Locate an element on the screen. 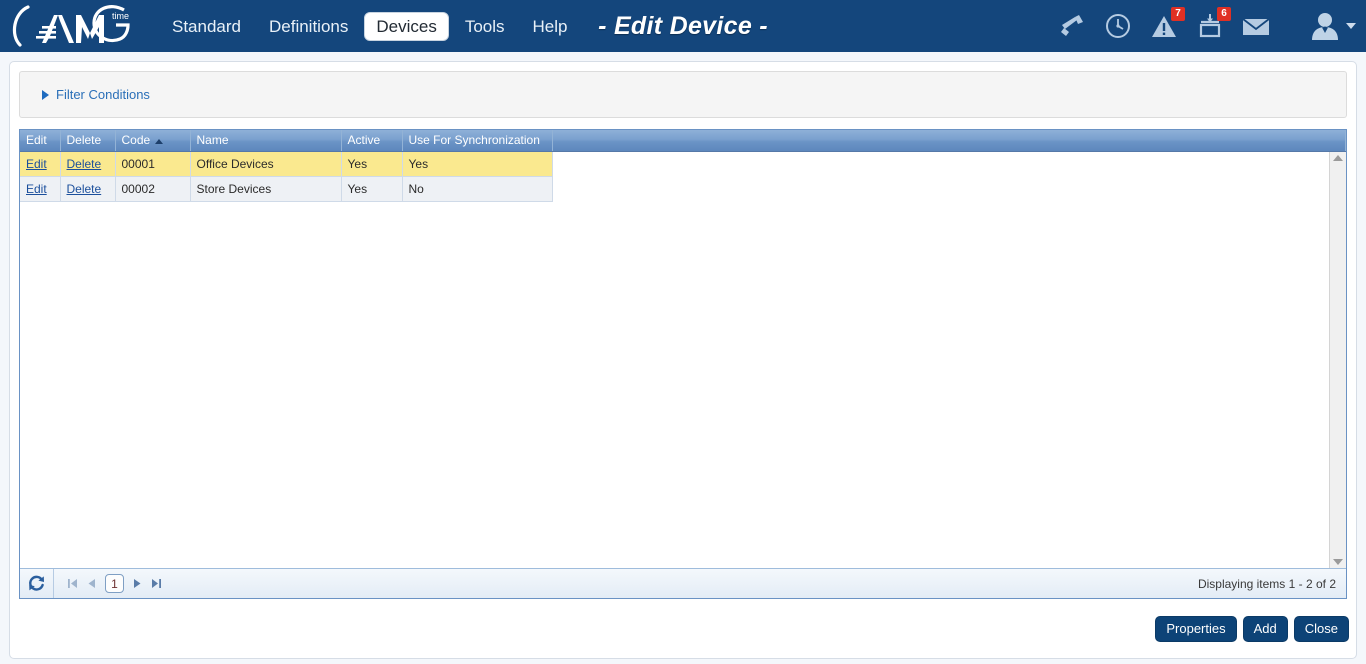 The image size is (1366, 664). nav-item-help: Help is located at coordinates (550, 26).